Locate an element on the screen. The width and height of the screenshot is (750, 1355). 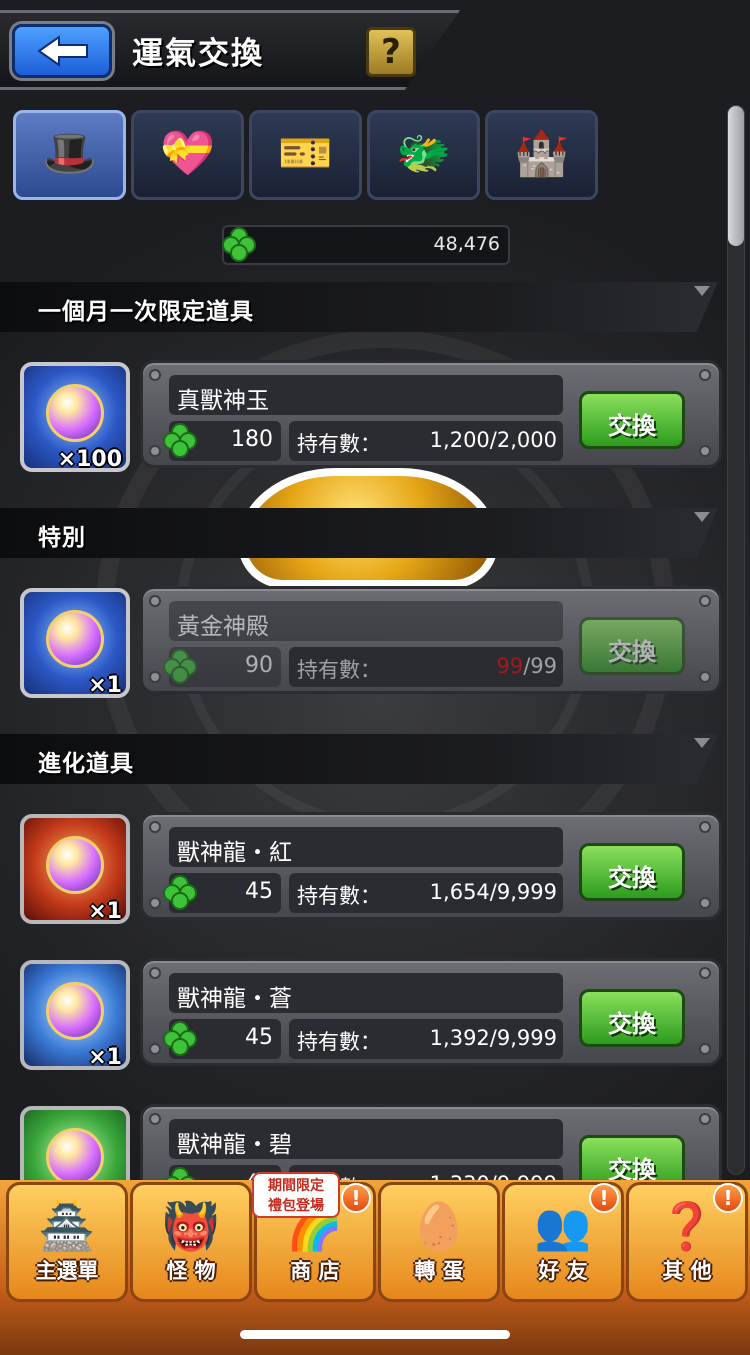
item-name-box: 黃金神殿 is located at coordinates (366, 621).